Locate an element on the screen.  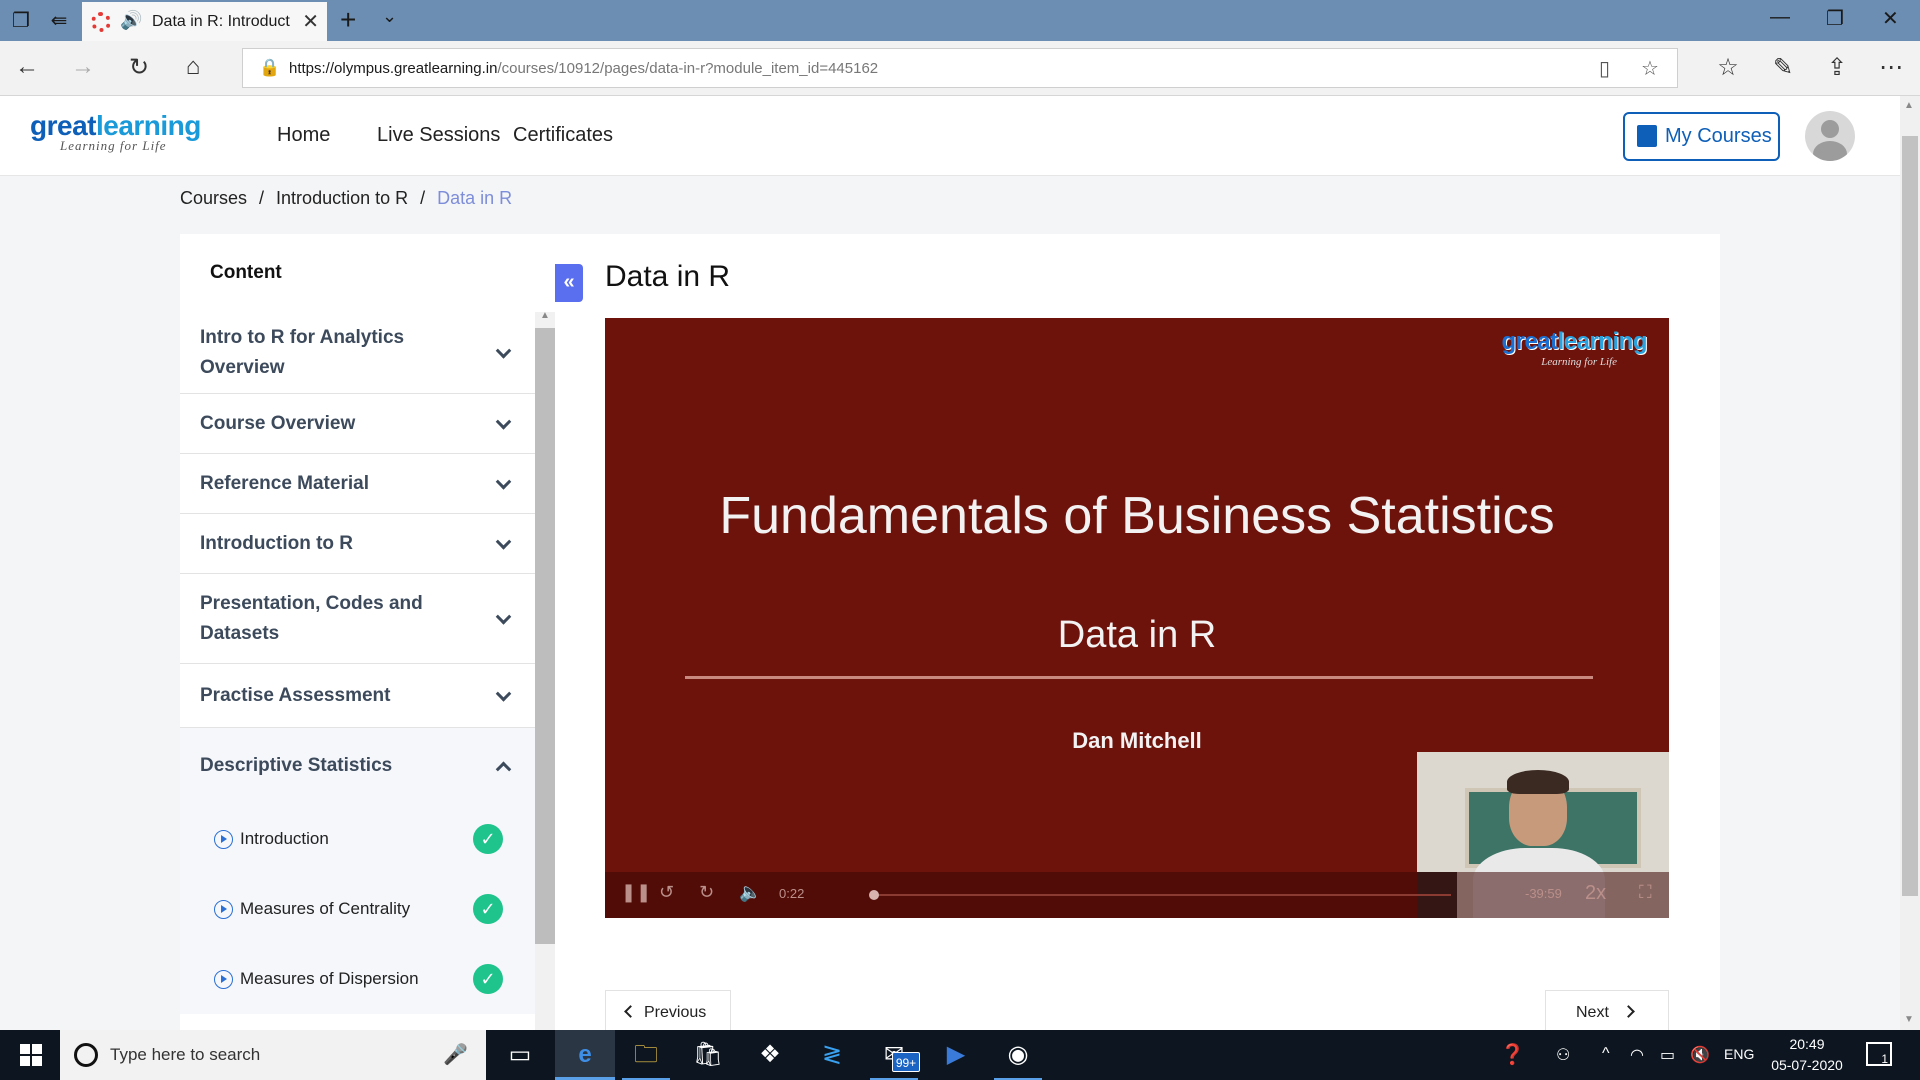
tab-title: Data in R: Introduct is located at coordinates (221, 21).